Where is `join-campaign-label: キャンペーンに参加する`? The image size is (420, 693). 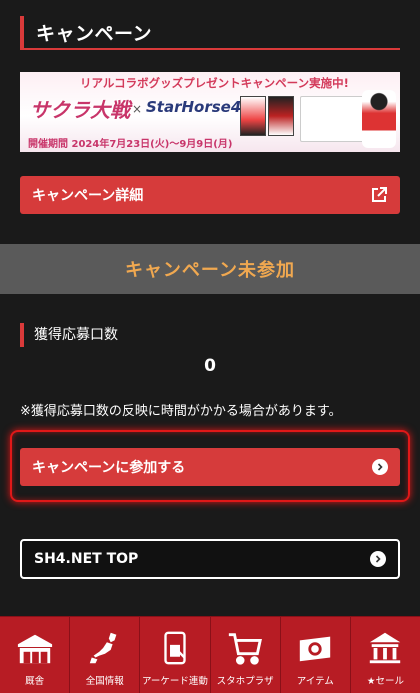
join-campaign-label: キャンペーンに参加する is located at coordinates (109, 468).